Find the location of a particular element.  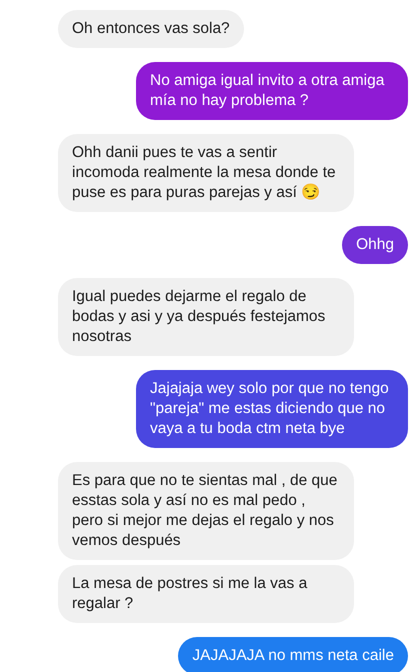

sent-message-bubble: No amiga igual invito a otra amiga mía no hay problema ? is located at coordinates (272, 91).